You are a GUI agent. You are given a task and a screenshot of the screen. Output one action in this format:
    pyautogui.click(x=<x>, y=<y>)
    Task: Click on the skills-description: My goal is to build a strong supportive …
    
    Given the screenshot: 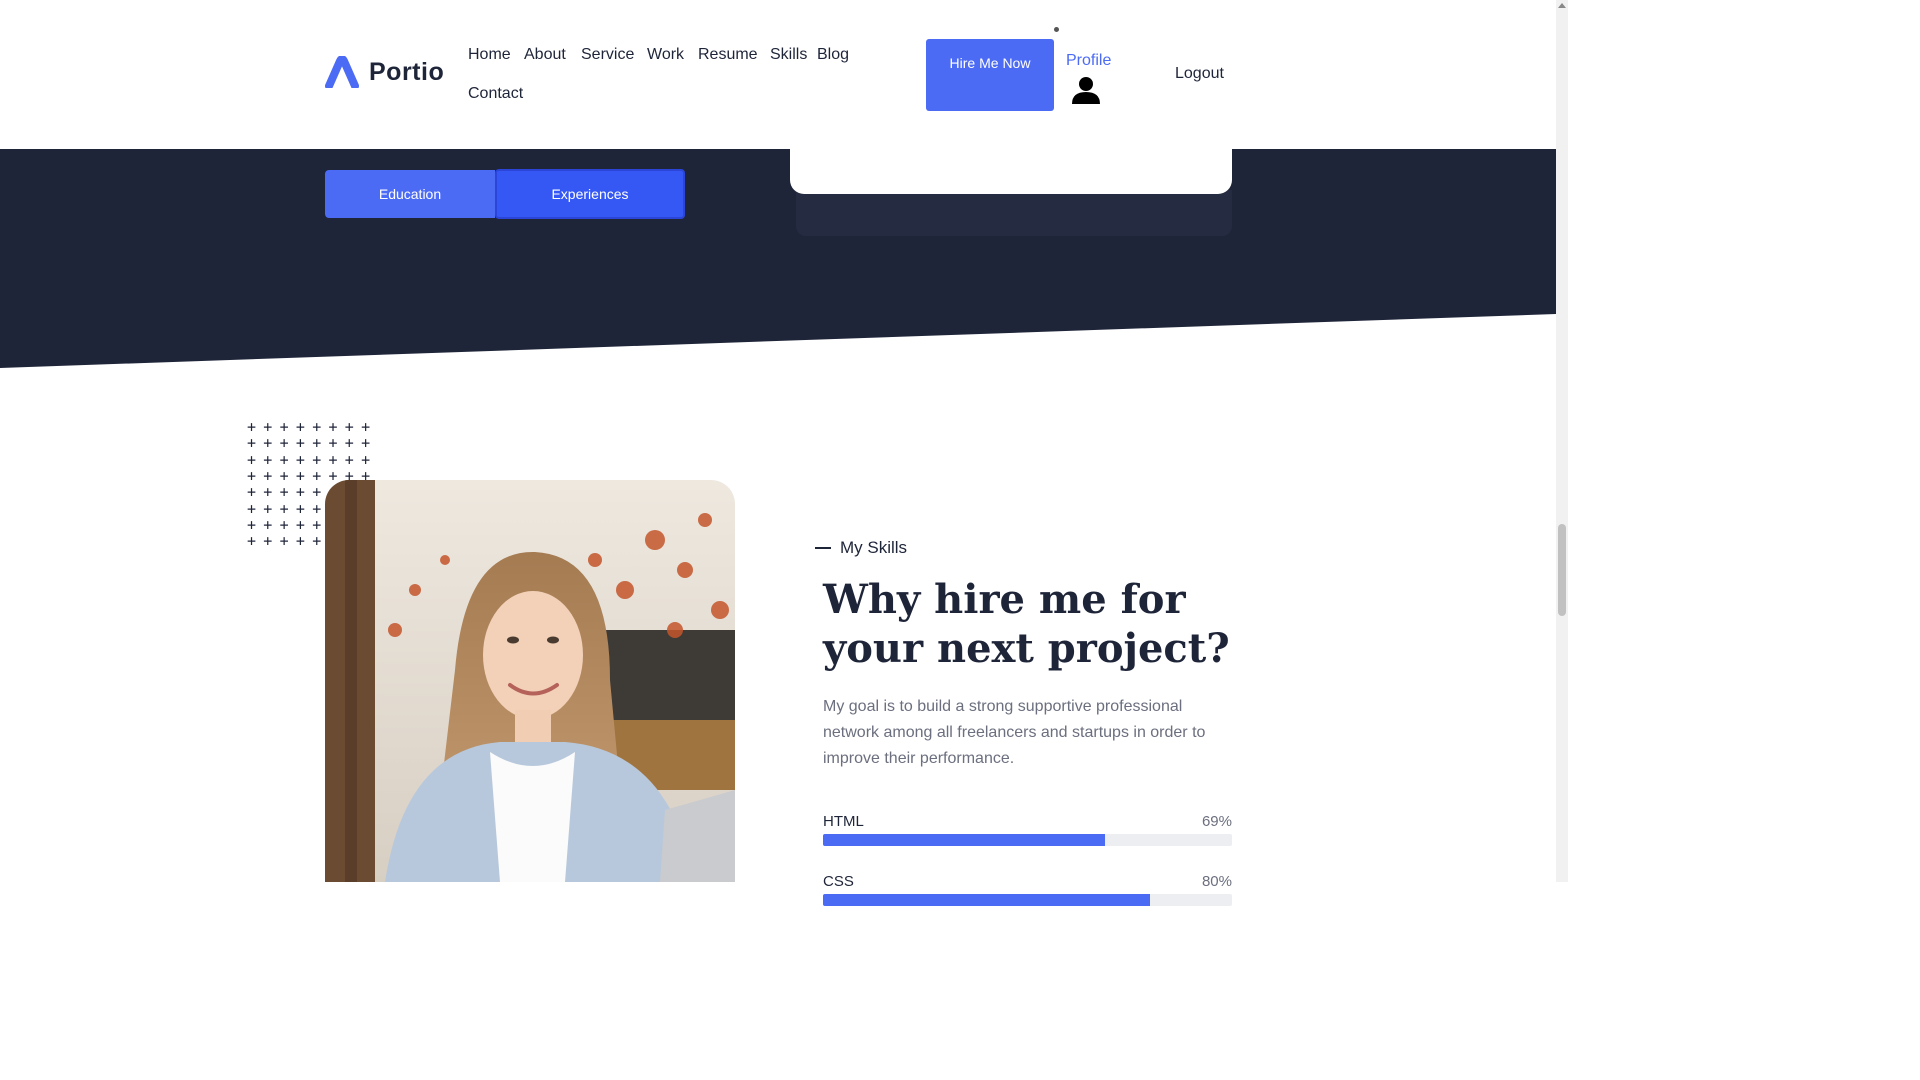 What is the action you would take?
    pyautogui.click(x=1014, y=732)
    